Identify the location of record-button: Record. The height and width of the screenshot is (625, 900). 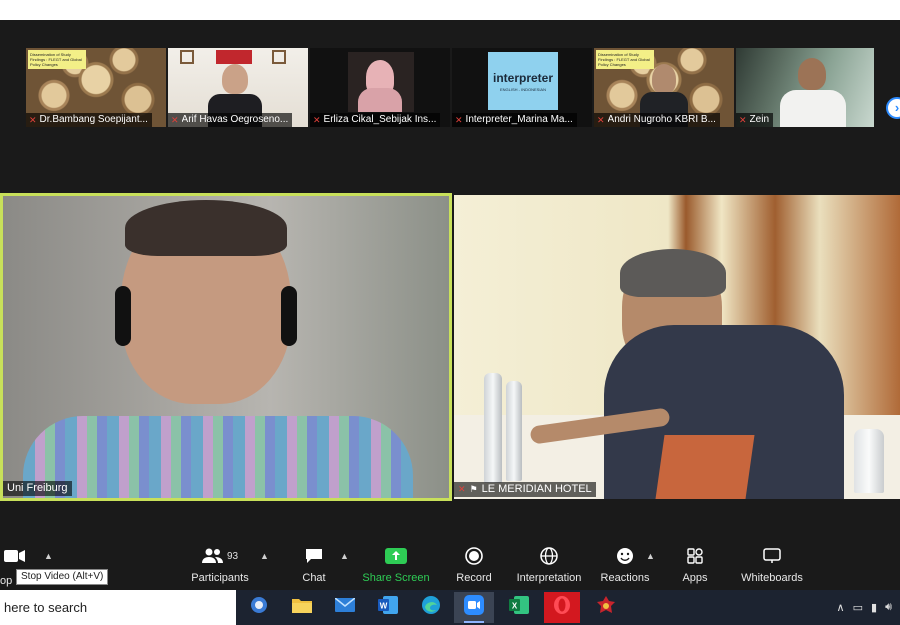
(474, 567).